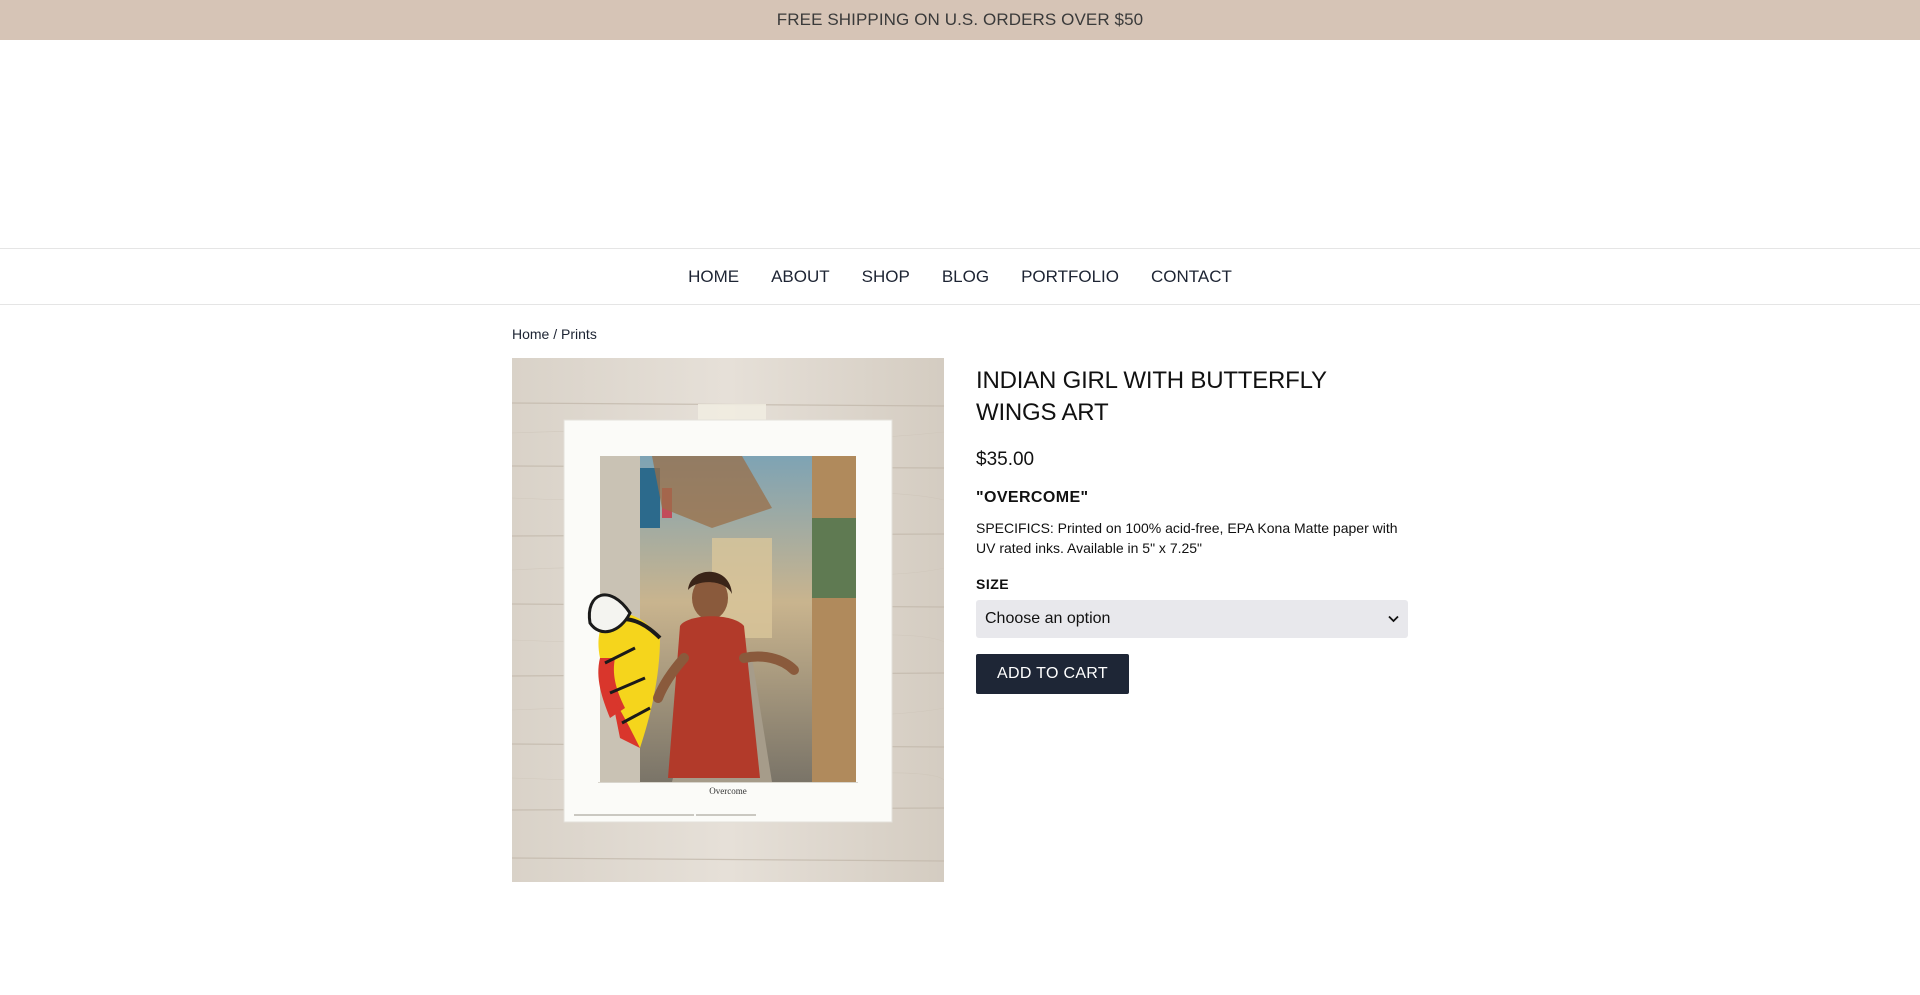 This screenshot has height=995, width=1920. I want to click on breadcrumb-category-link: Prints, so click(579, 334).